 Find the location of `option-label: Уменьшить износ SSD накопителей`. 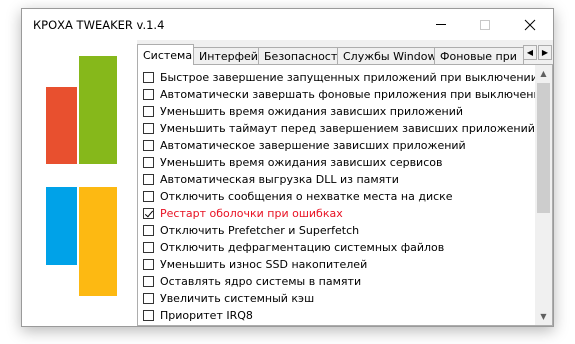

option-label: Уменьшить износ SSD накопителей is located at coordinates (264, 264).